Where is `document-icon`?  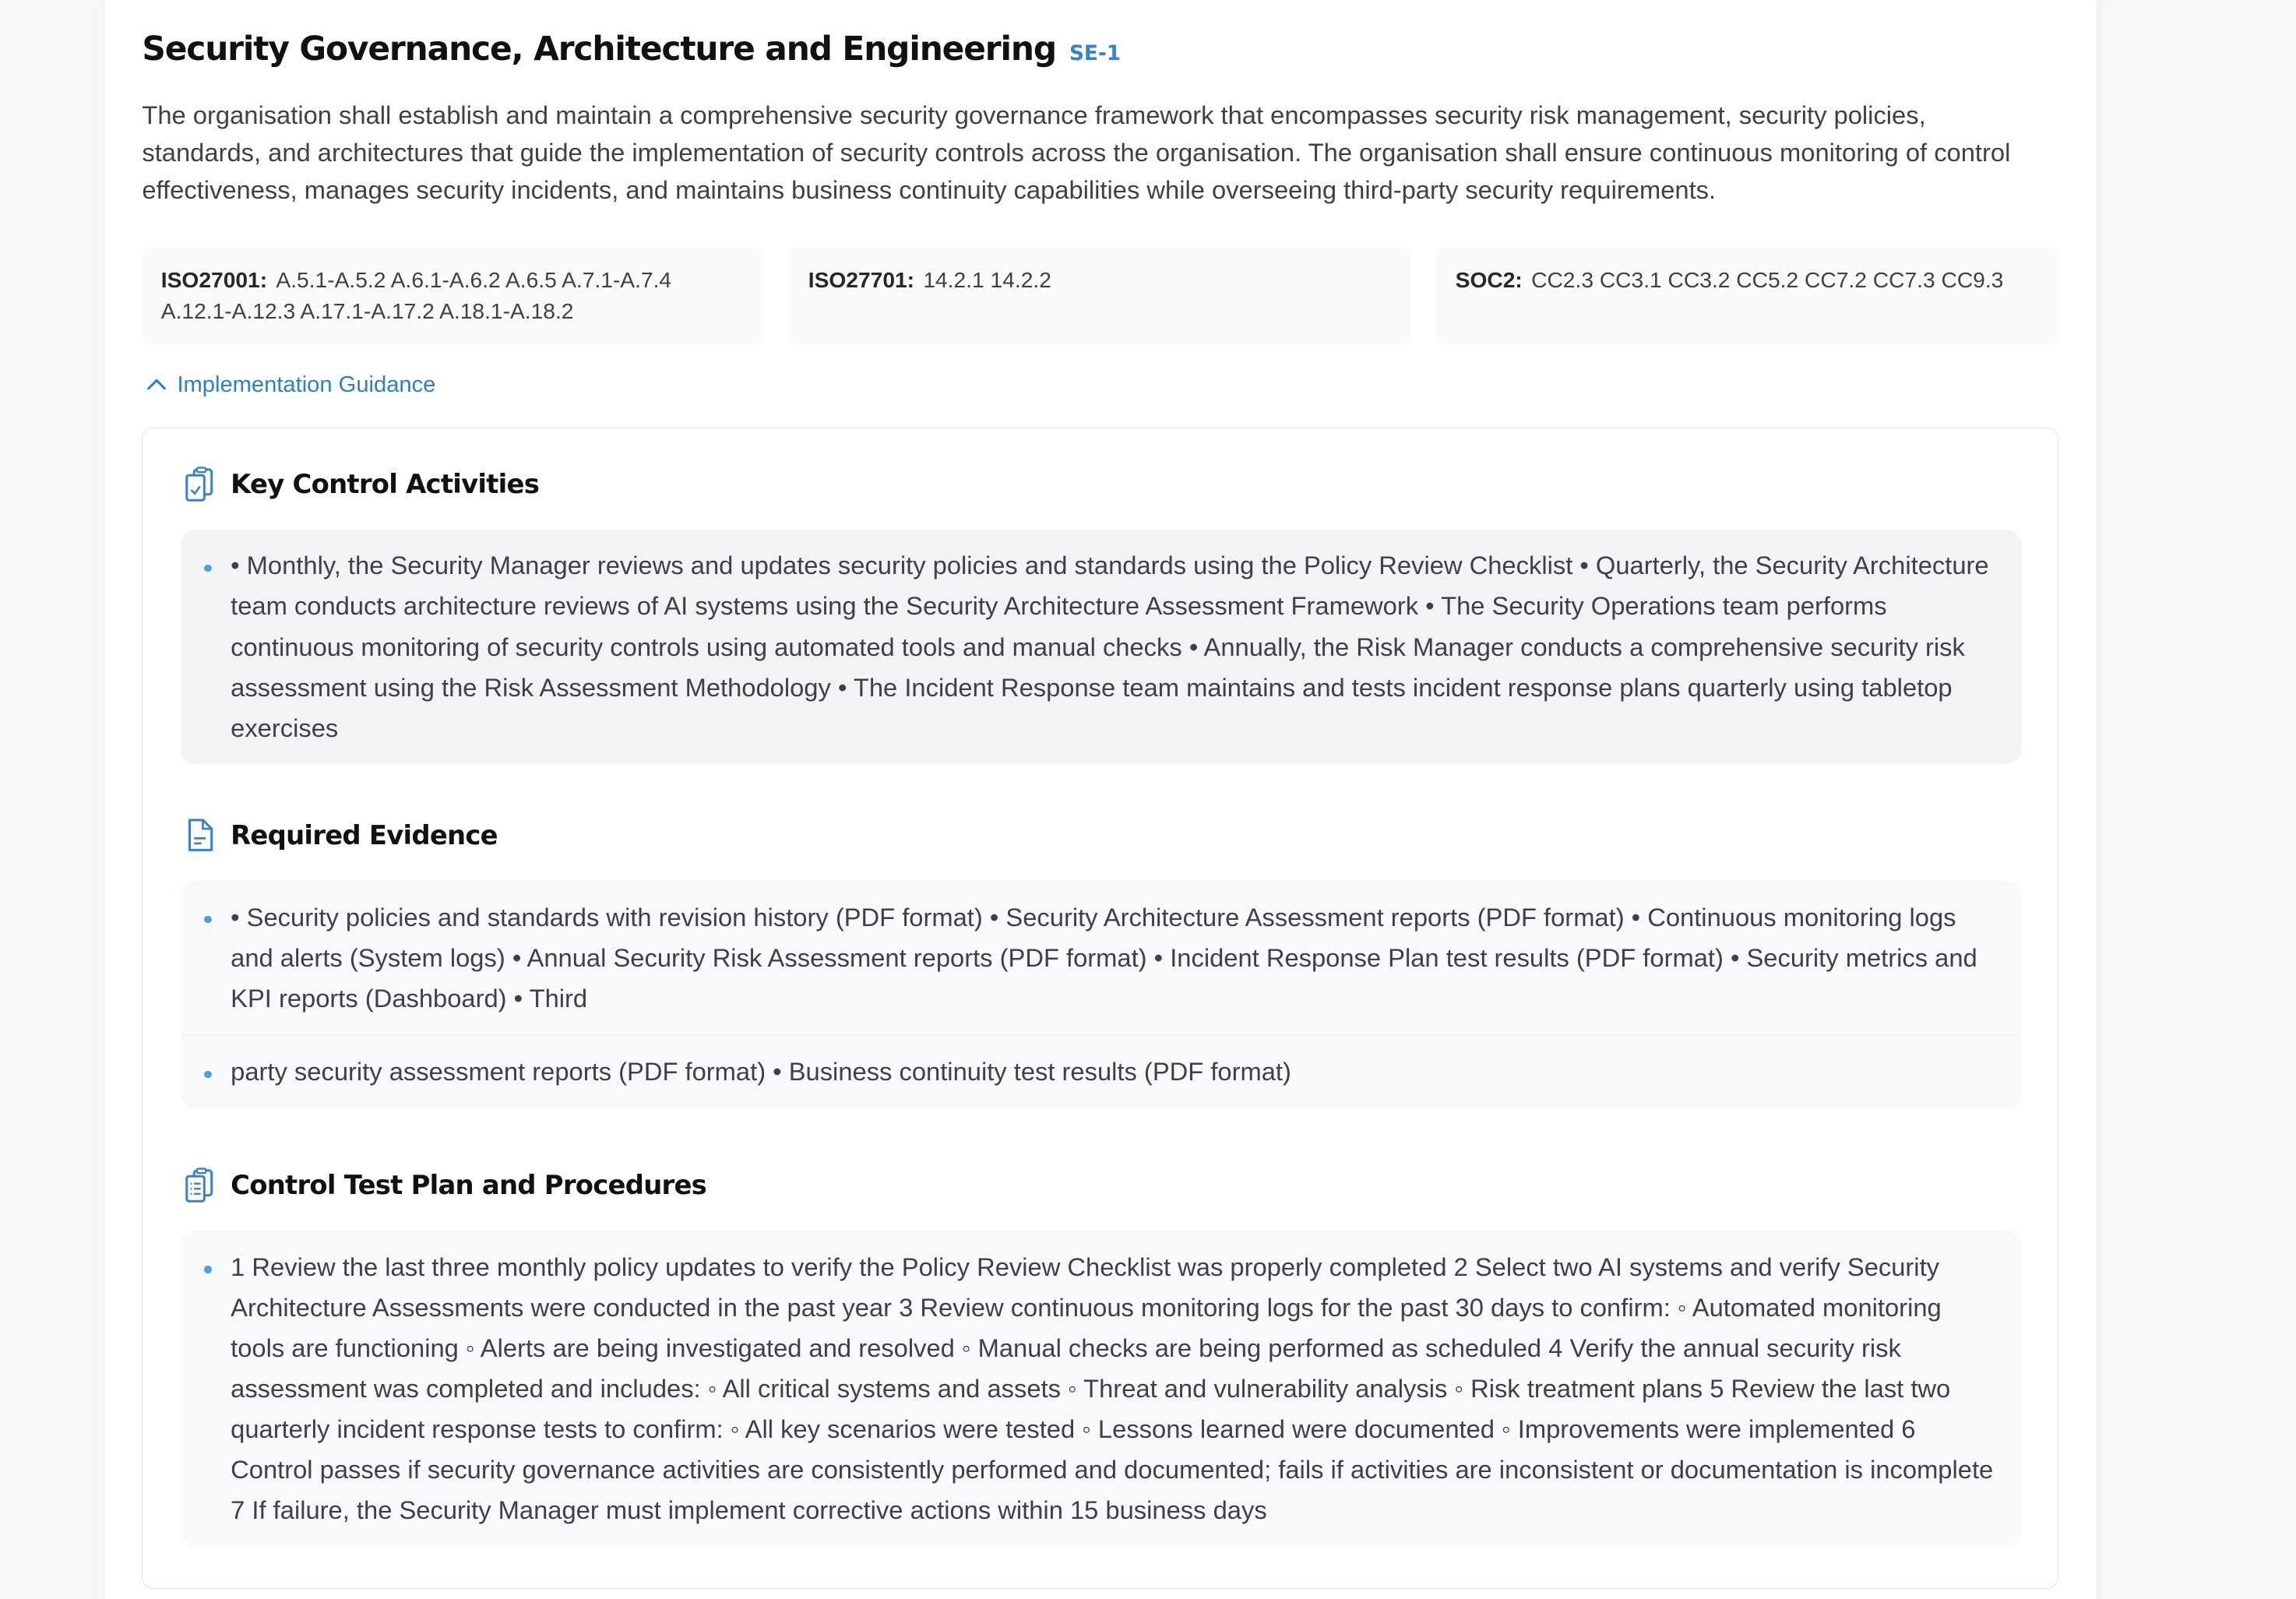 document-icon is located at coordinates (201, 835).